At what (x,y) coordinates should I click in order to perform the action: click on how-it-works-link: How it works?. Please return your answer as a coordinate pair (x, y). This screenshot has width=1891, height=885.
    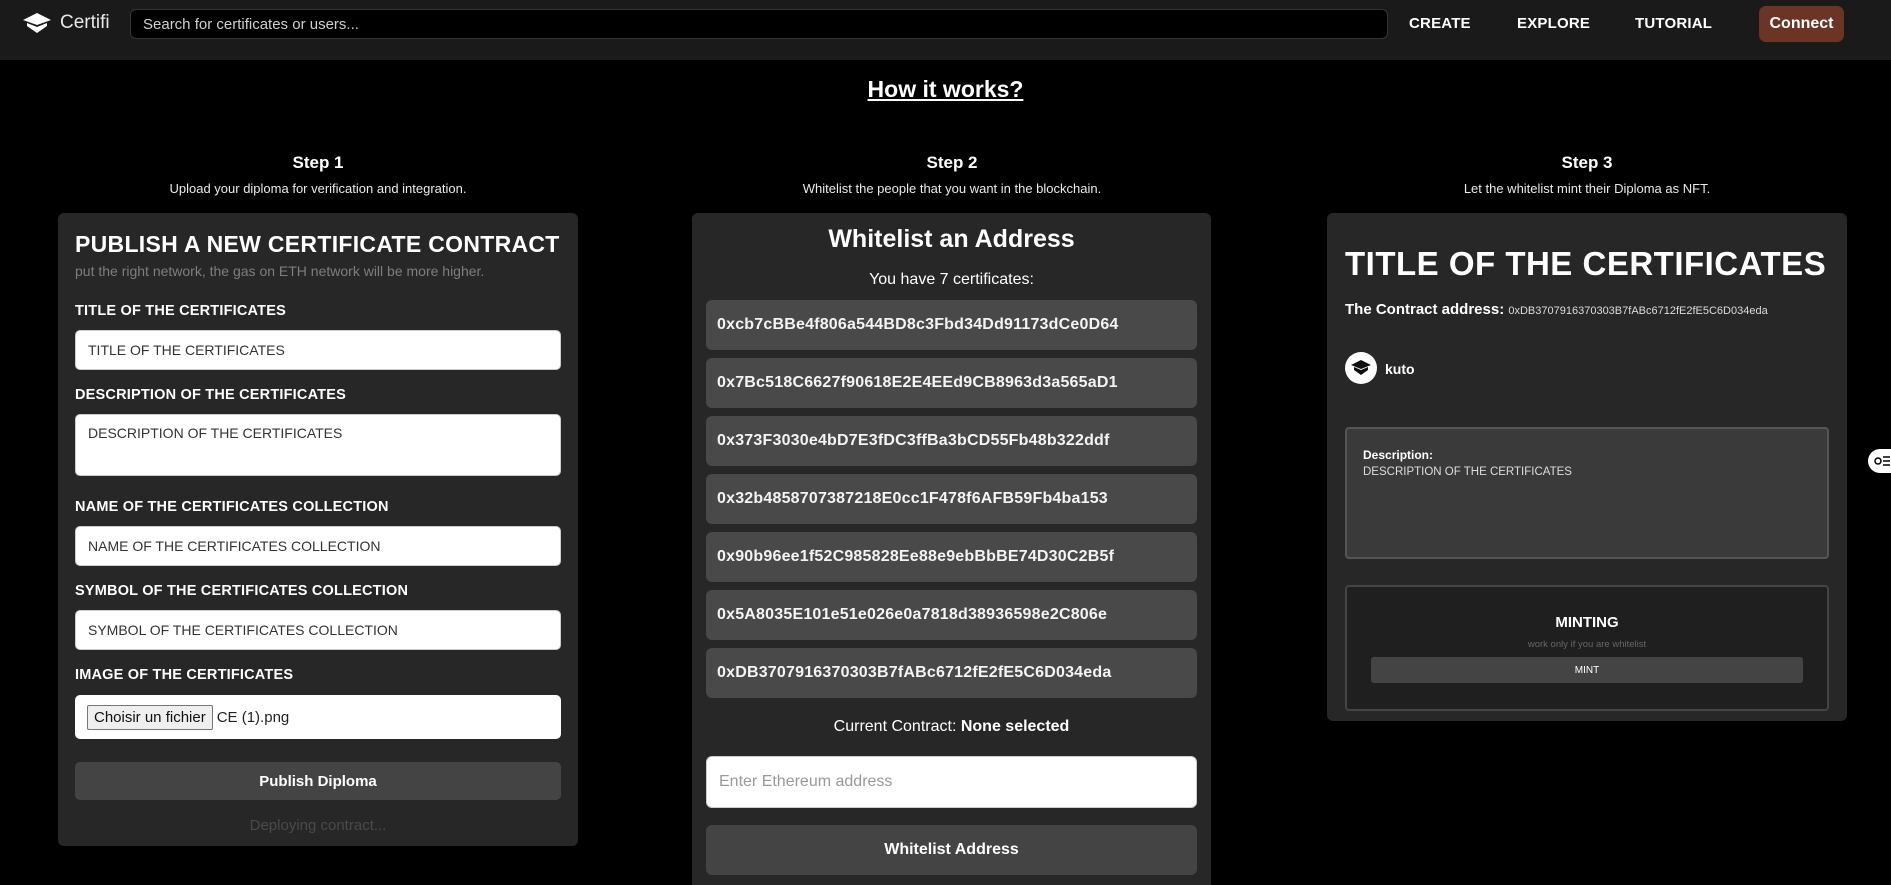
    Looking at the image, I should click on (946, 89).